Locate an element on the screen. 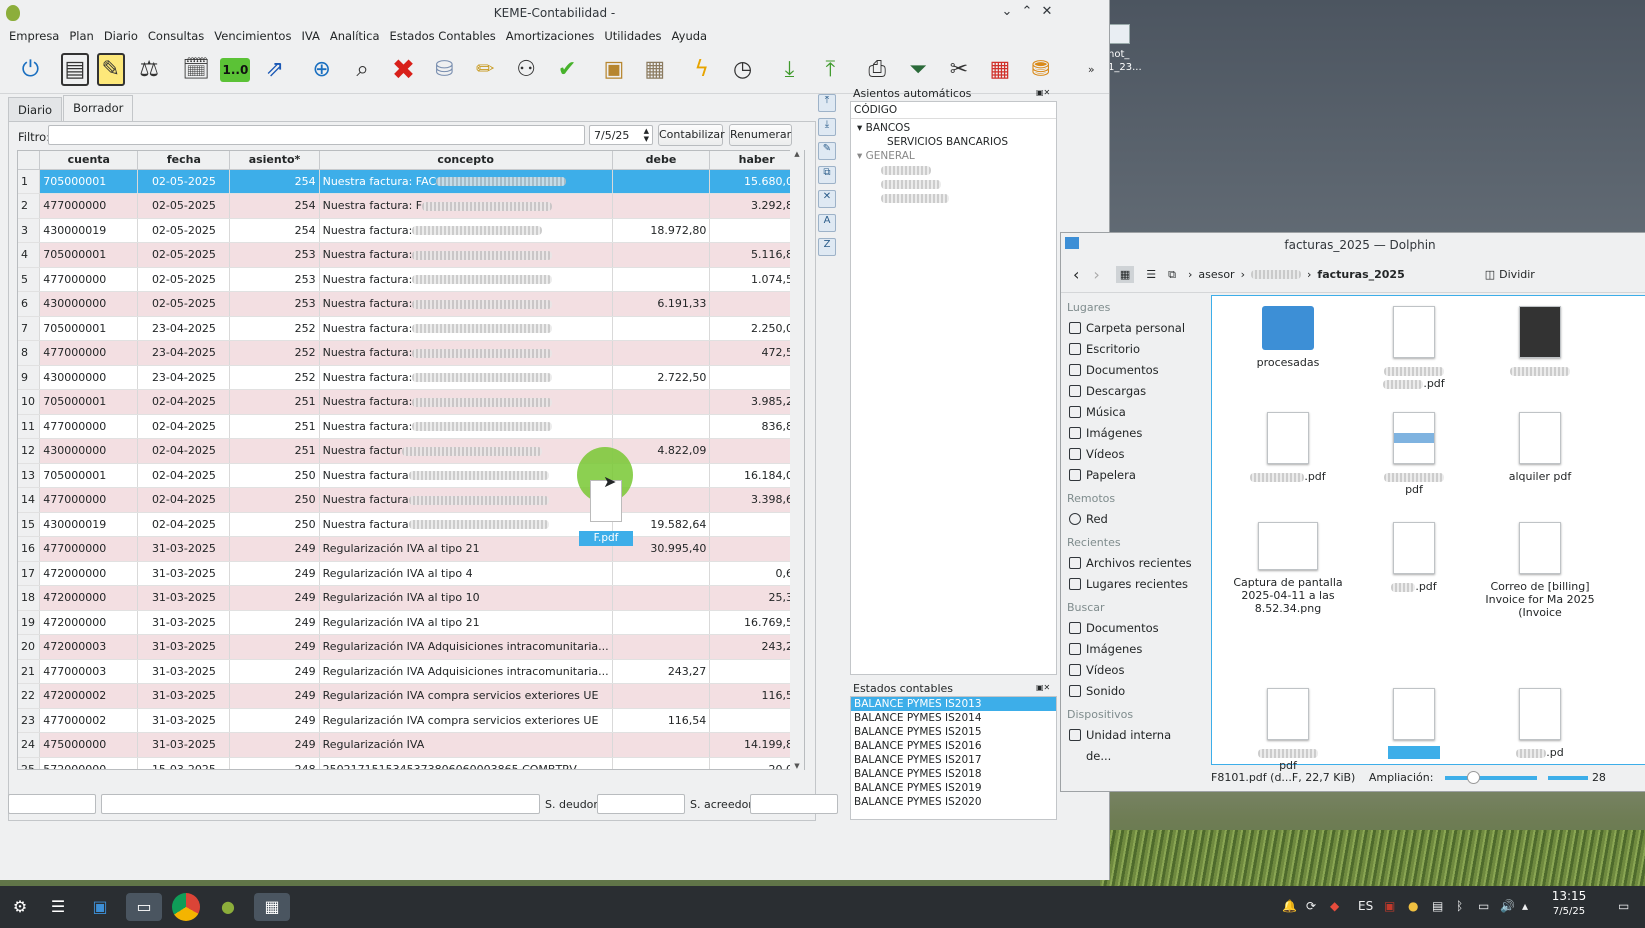 This screenshot has height=928, width=1645. row-number: 3 is located at coordinates (29, 230).